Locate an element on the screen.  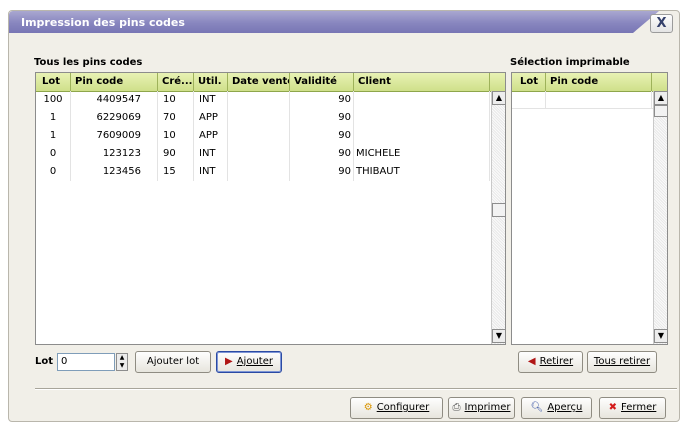
print-label: Imprimer is located at coordinates (487, 407).